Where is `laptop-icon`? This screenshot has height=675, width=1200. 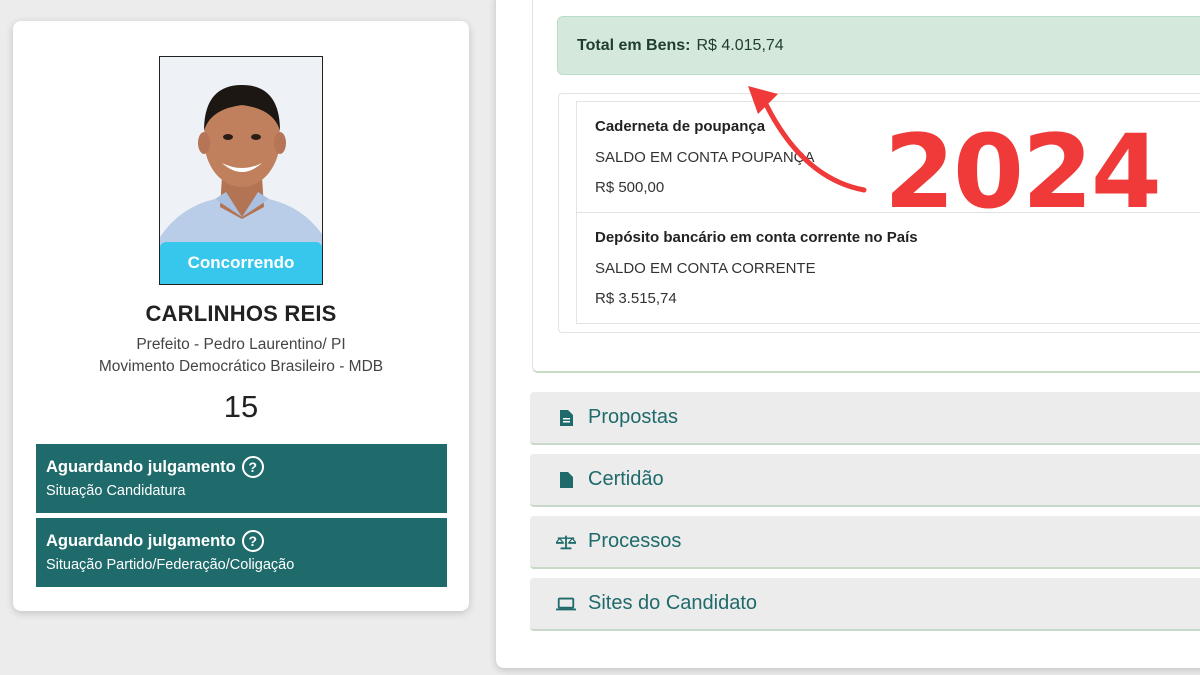 laptop-icon is located at coordinates (566, 604).